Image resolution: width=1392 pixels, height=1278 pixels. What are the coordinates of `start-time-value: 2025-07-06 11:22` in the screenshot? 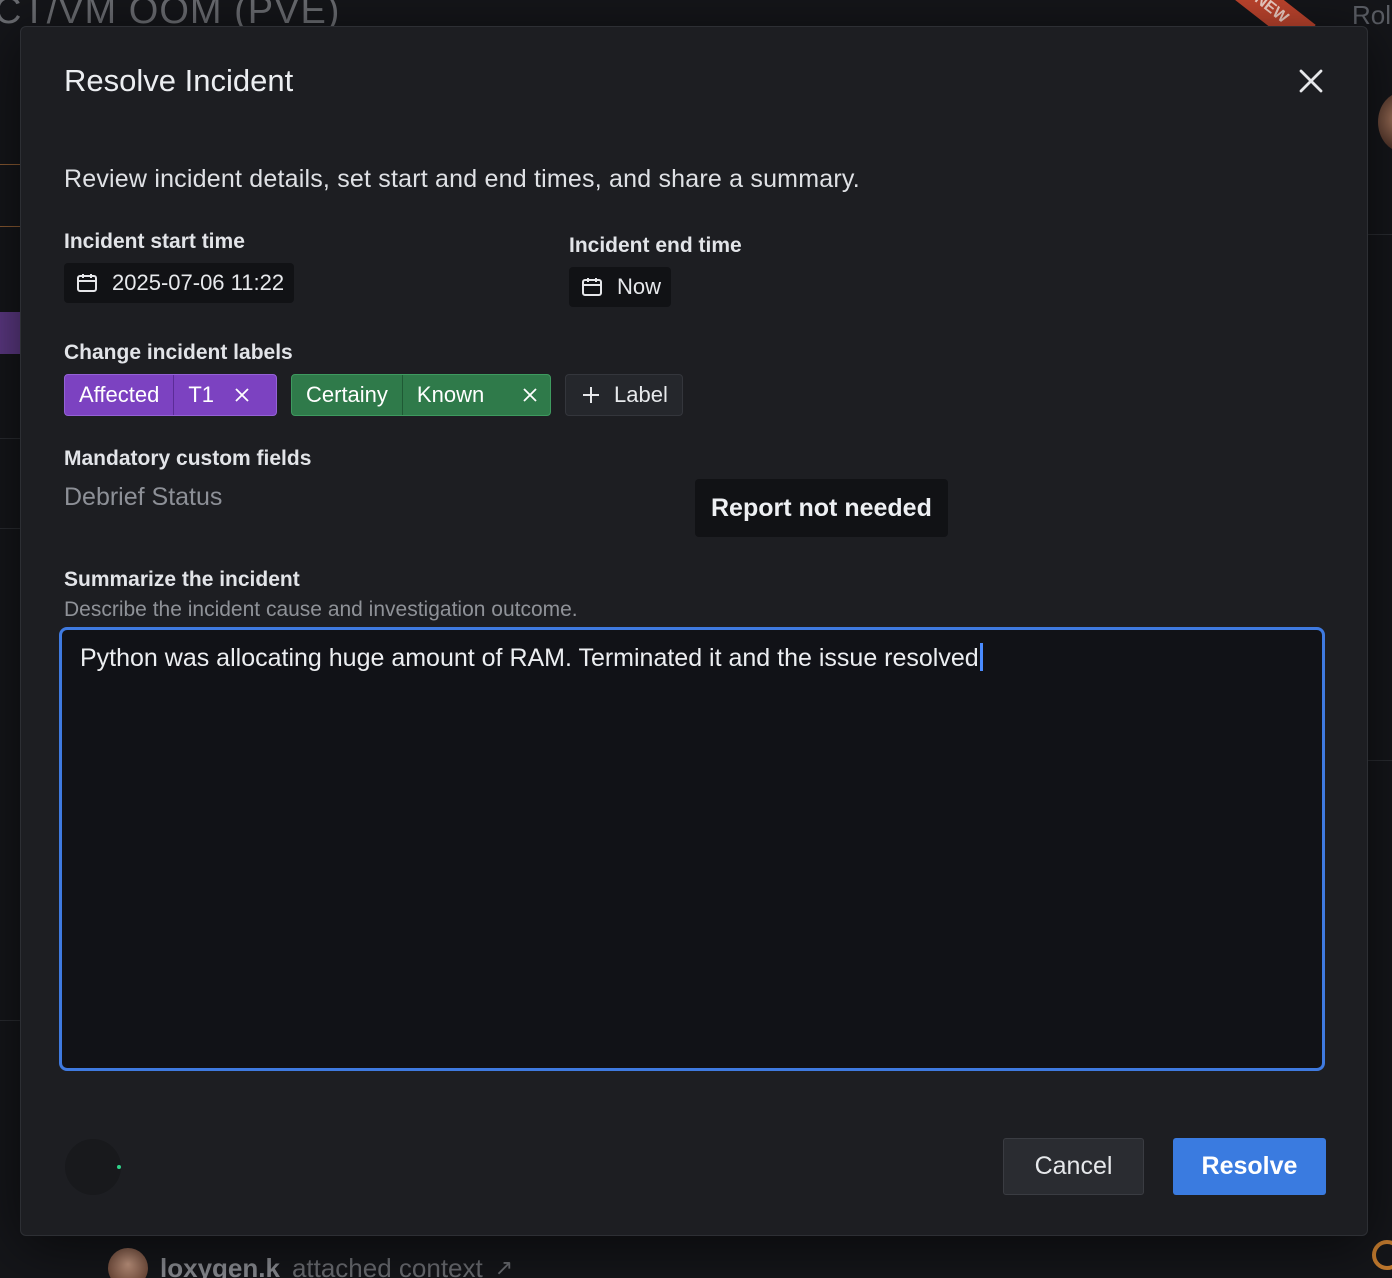 It's located at (198, 282).